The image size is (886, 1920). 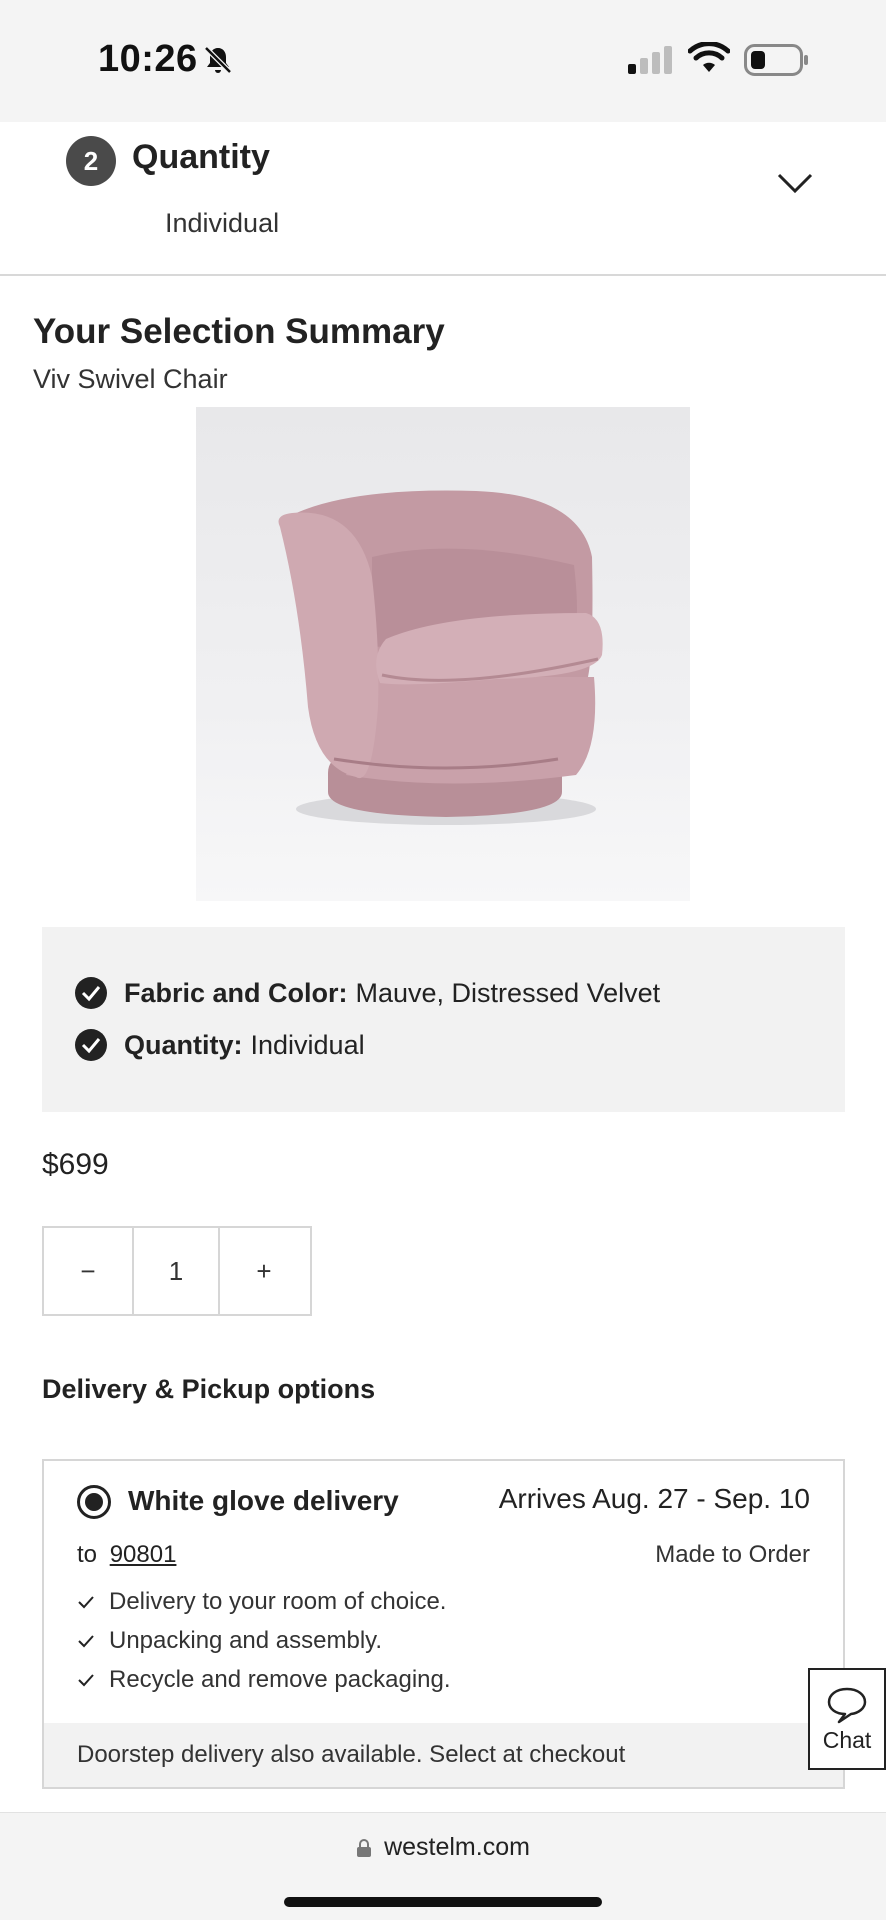 I want to click on chat-label: Chat, so click(x=847, y=1739).